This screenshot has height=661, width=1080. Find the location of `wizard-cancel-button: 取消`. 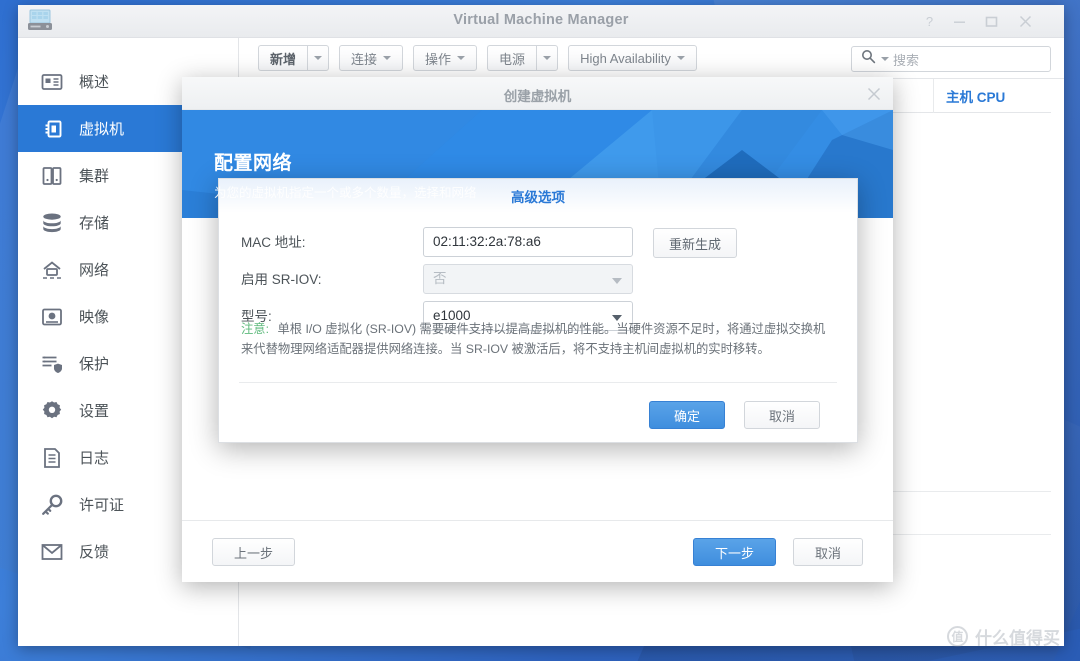

wizard-cancel-button: 取消 is located at coordinates (827, 552).